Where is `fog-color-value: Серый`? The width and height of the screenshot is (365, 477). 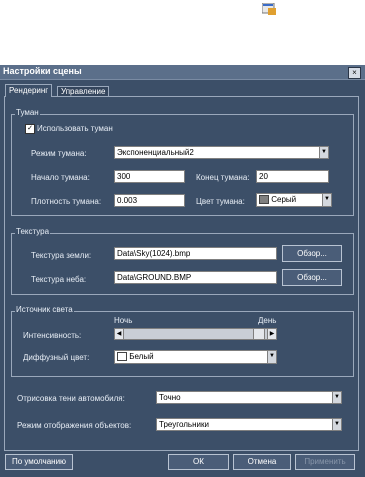 fog-color-value: Серый is located at coordinates (284, 199).